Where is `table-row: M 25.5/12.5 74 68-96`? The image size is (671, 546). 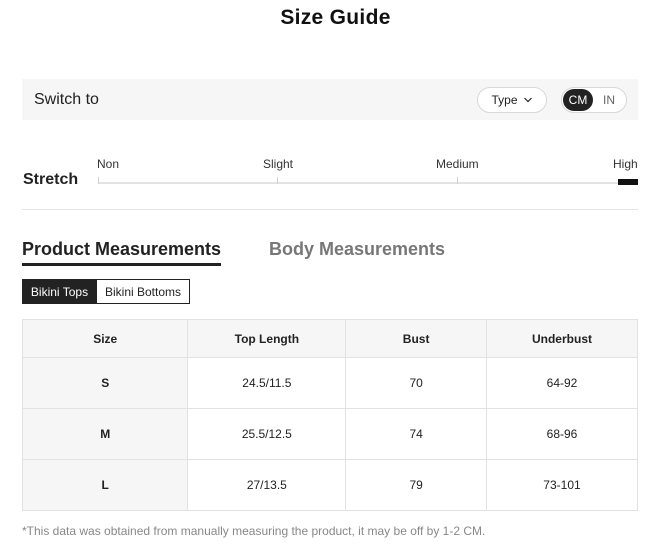
table-row: M 25.5/12.5 74 68-96 is located at coordinates (330, 434).